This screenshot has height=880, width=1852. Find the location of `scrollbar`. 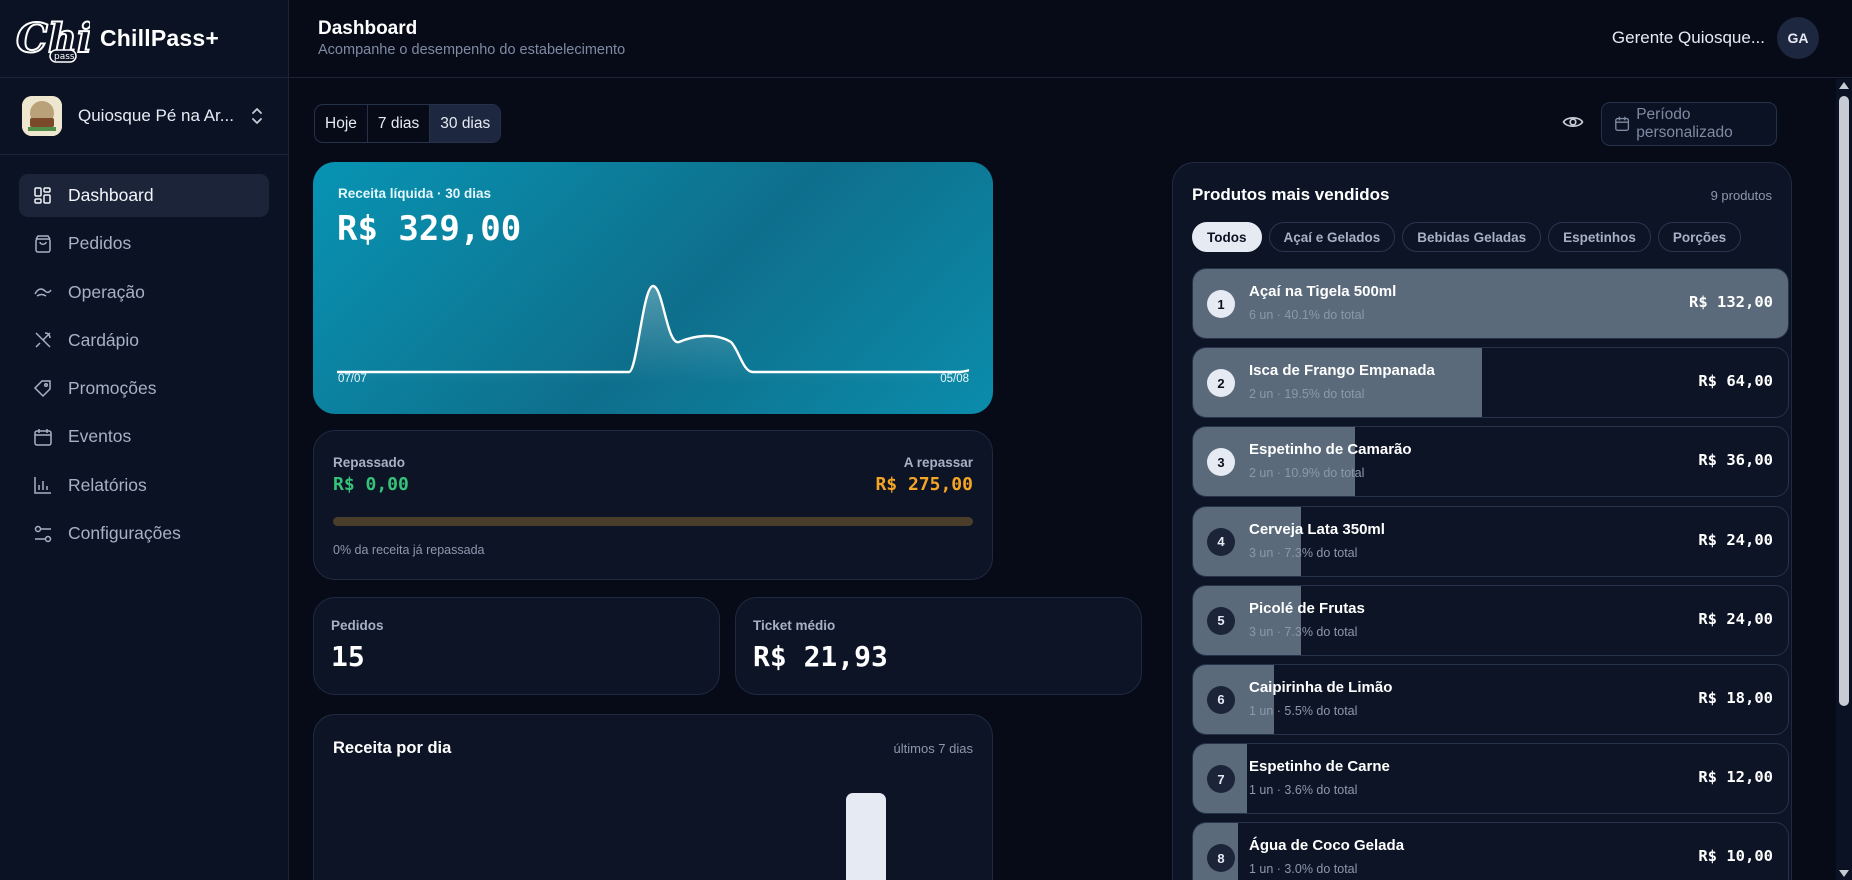

scrollbar is located at coordinates (1844, 479).